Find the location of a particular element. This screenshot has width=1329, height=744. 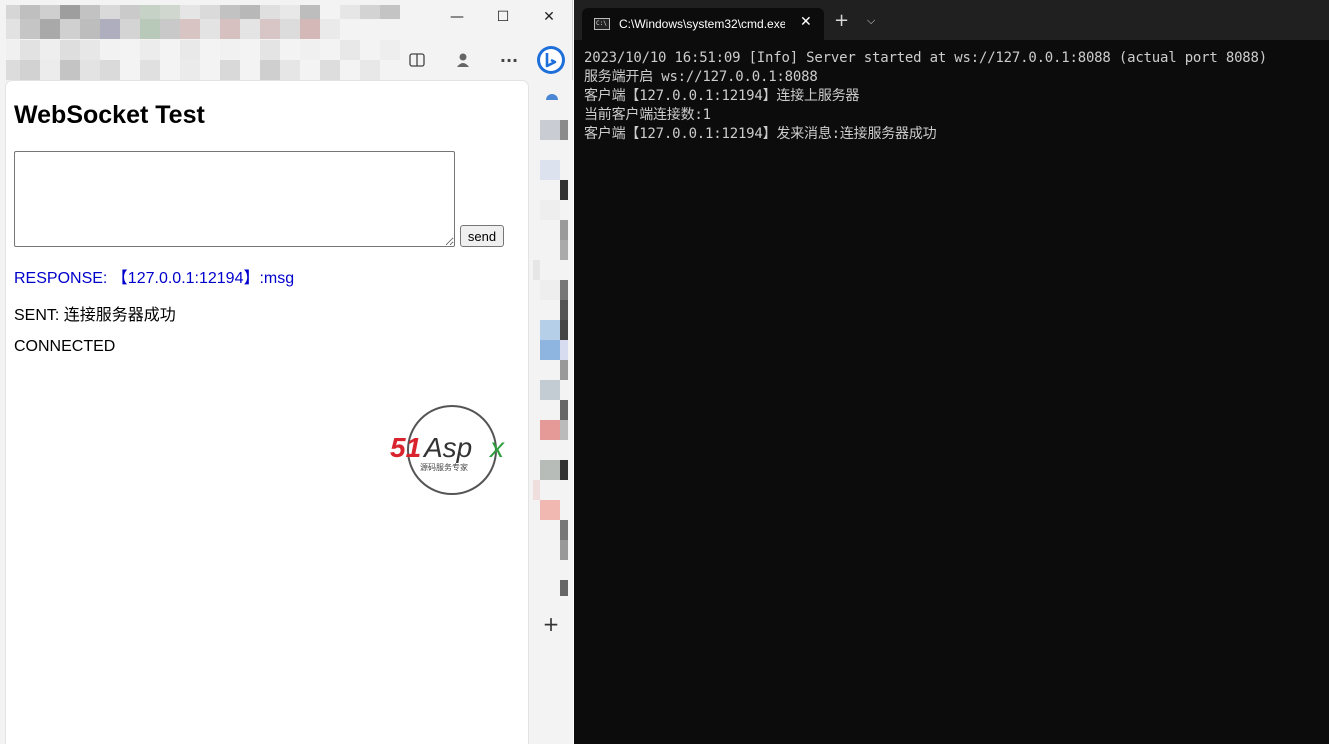

copilot-icon is located at coordinates (551, 60).